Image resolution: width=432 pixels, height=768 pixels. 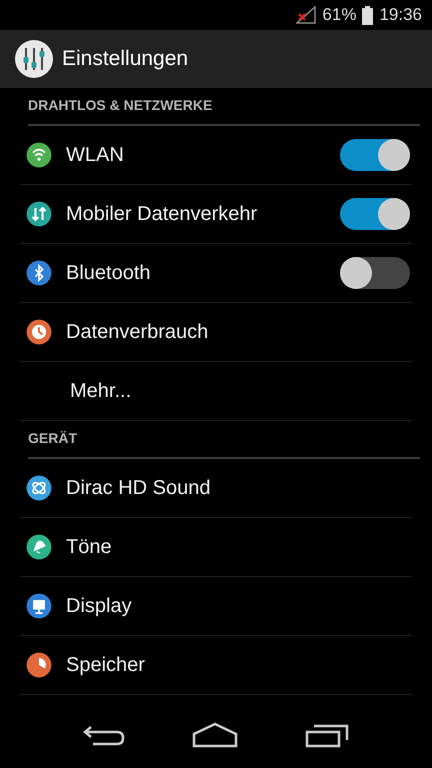 What do you see at coordinates (138, 488) in the screenshot?
I see `setting-label: Dirac HD Sound` at bounding box center [138, 488].